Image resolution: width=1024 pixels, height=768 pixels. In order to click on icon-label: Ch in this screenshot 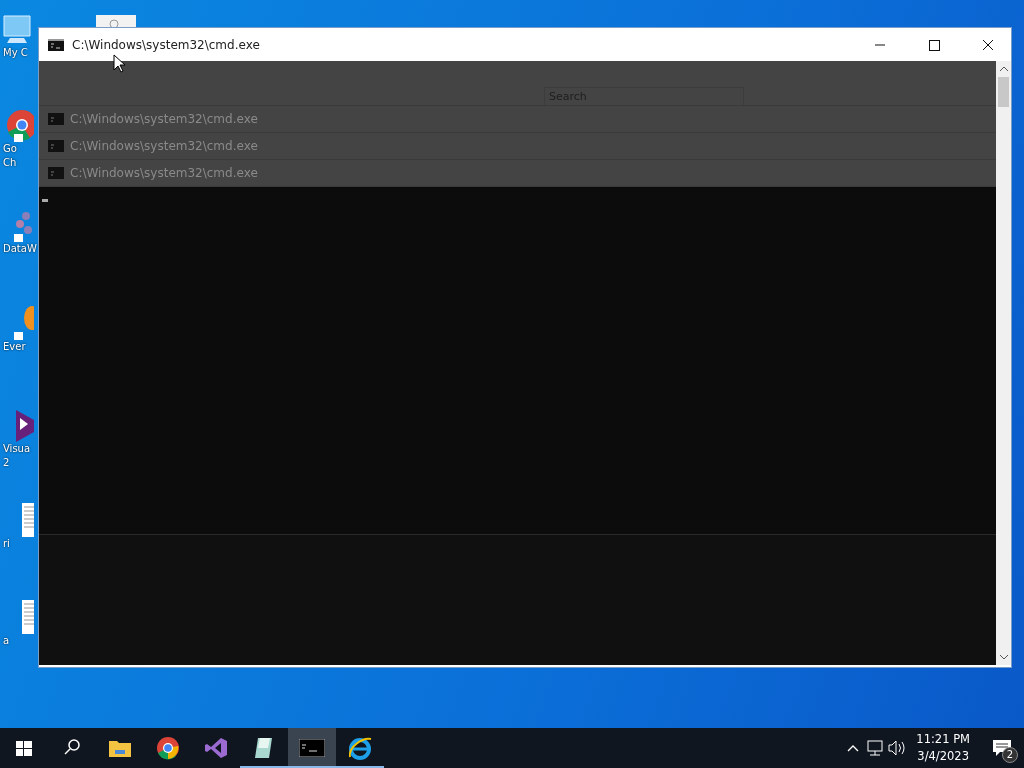, I will do `click(9, 163)`.